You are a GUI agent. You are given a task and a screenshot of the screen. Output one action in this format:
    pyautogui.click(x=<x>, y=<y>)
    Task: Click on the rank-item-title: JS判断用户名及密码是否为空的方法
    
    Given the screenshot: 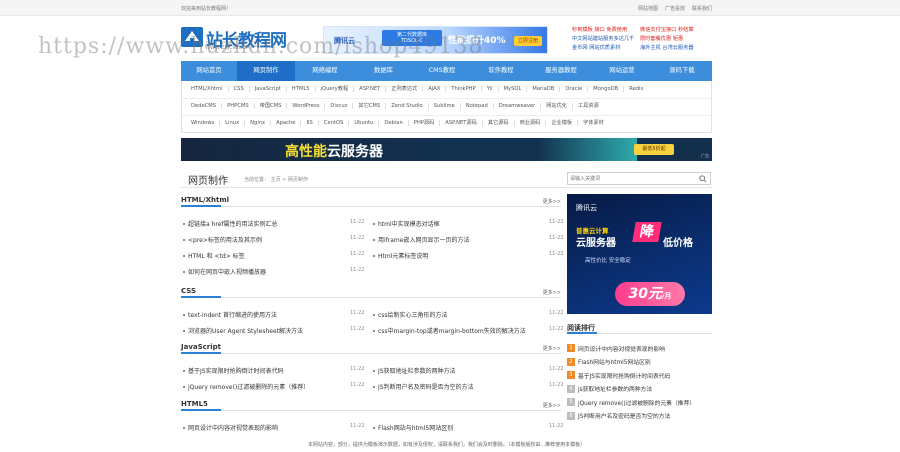 What is the action you would take?
    pyautogui.click(x=624, y=415)
    